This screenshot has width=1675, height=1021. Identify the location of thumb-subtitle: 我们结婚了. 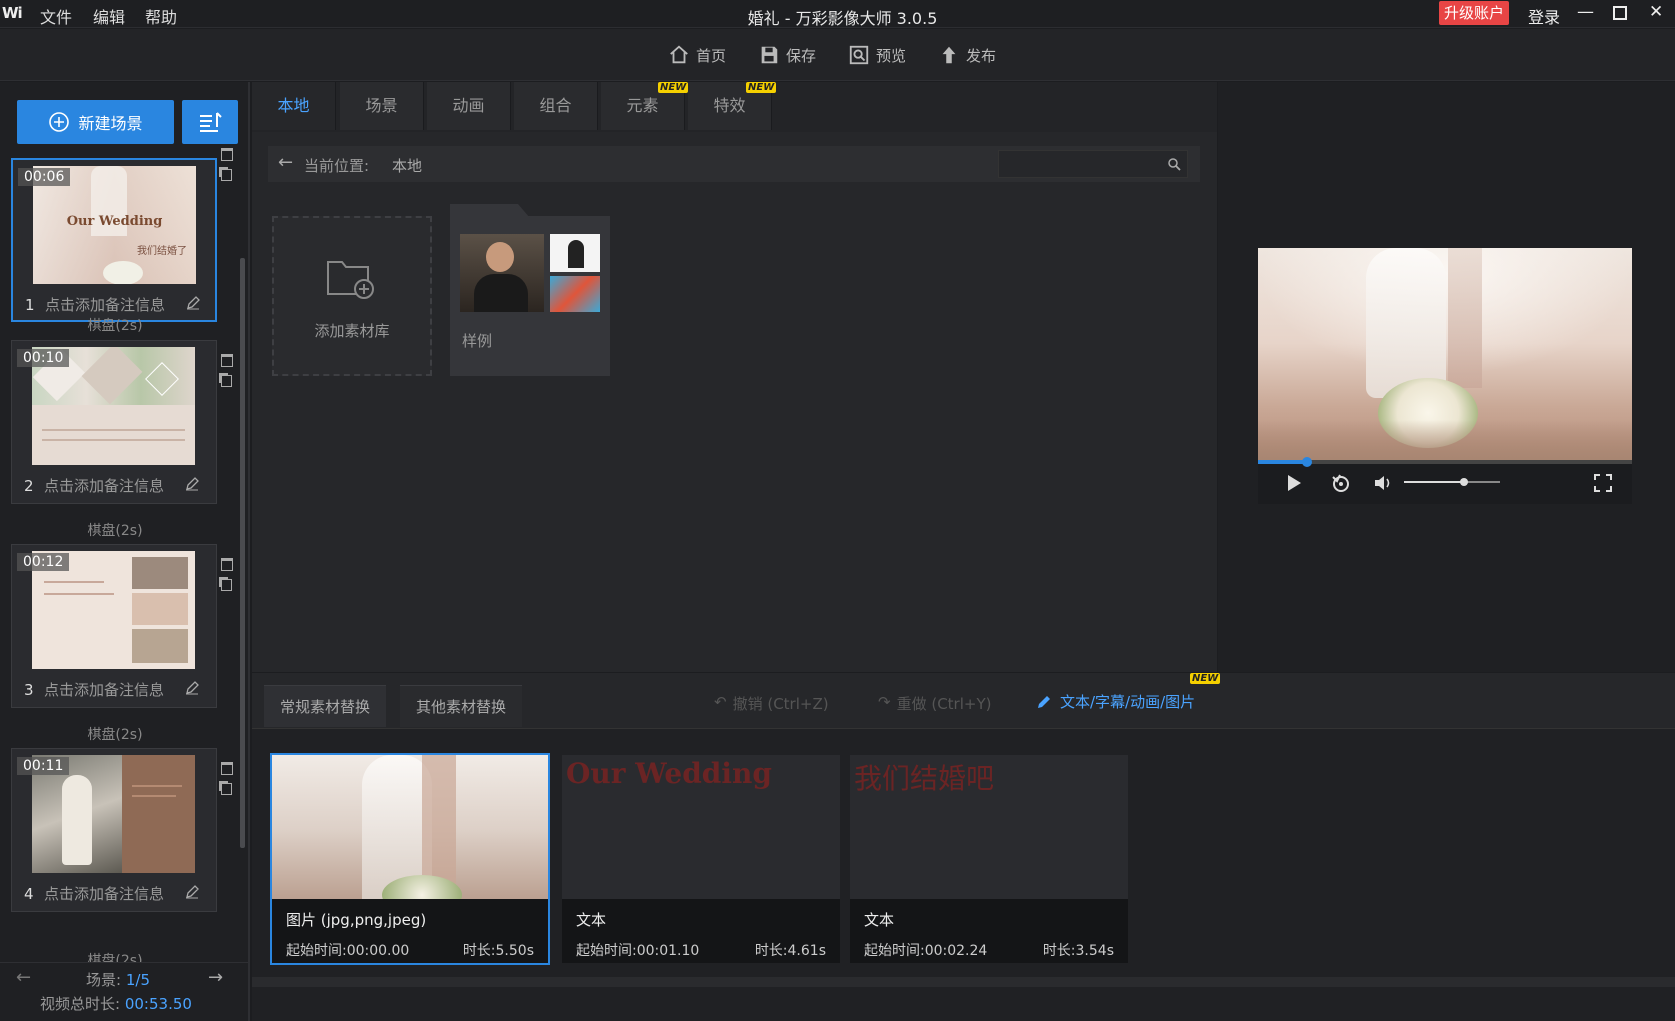
(162, 251).